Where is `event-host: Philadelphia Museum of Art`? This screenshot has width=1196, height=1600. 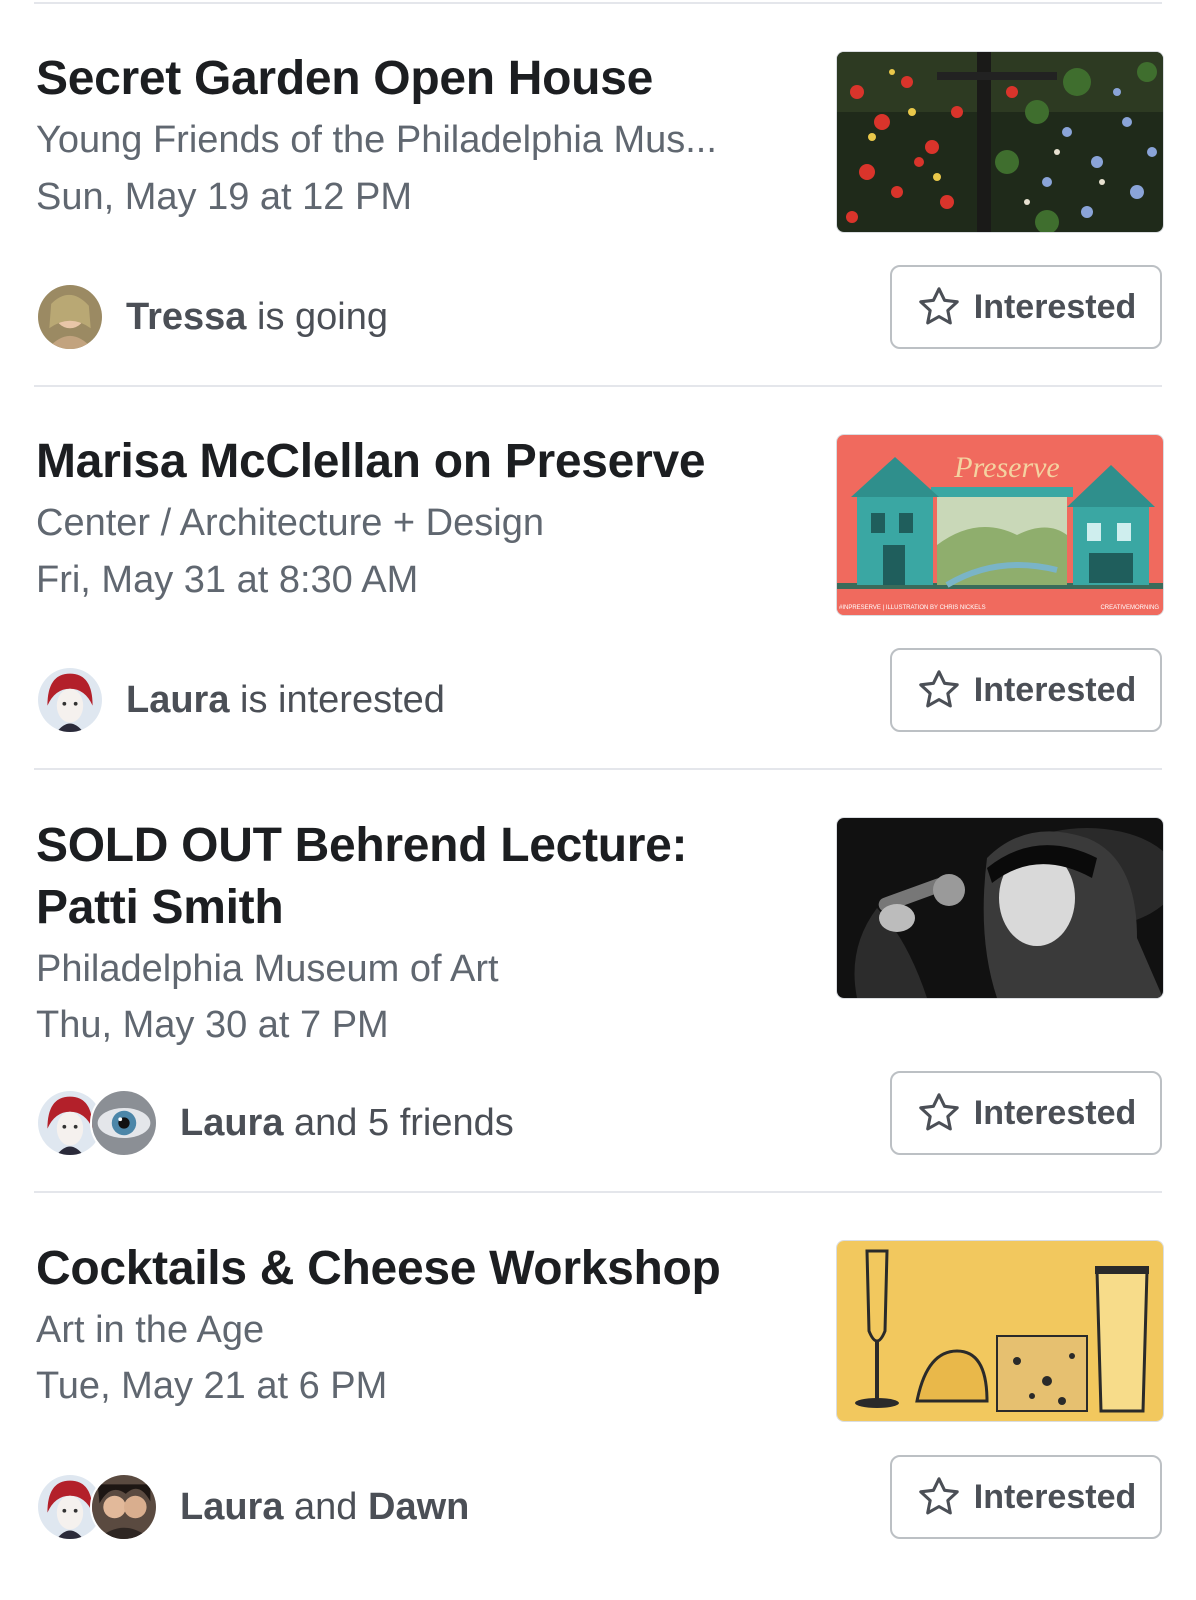
event-host: Philadelphia Museum of Art is located at coordinates (267, 969).